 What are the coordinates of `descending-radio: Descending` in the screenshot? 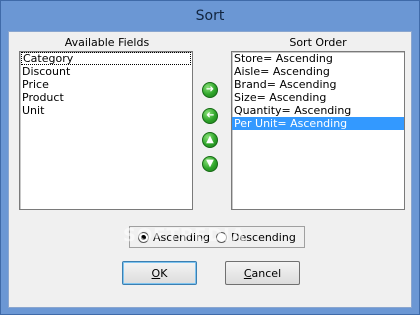 It's located at (256, 237).